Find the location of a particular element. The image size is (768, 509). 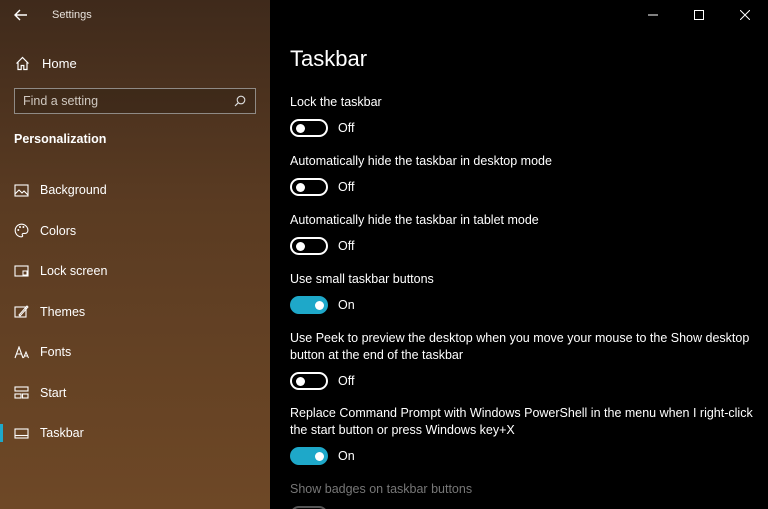

window-controls is located at coordinates (699, 15).